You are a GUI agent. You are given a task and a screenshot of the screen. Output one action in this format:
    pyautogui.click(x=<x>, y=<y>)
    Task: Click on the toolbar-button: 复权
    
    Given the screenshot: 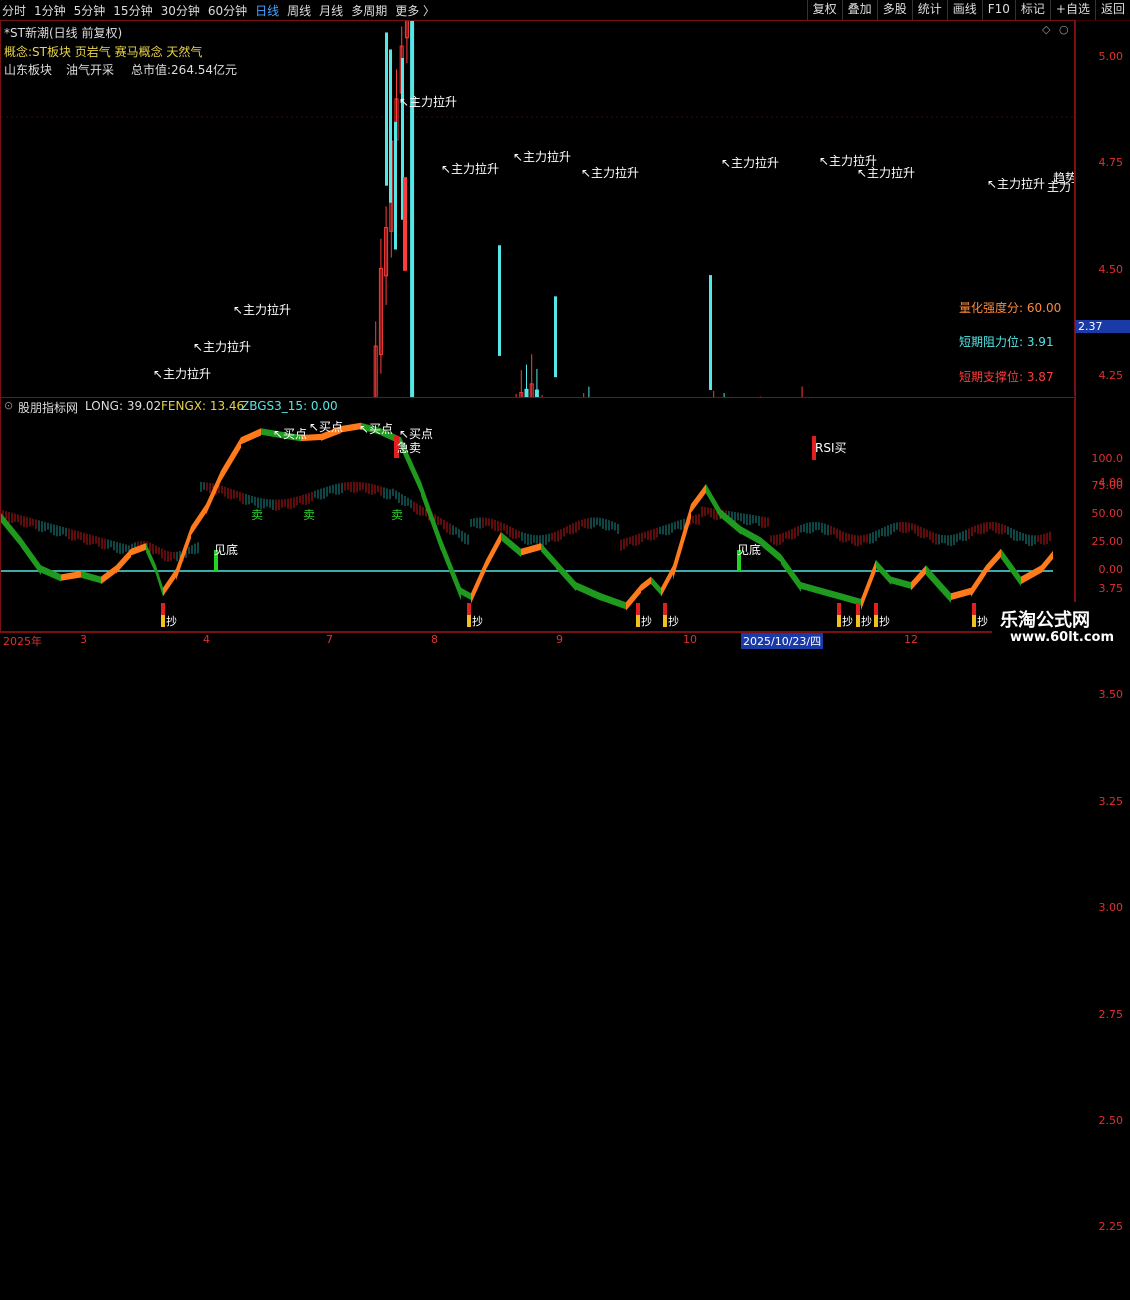 What is the action you would take?
    pyautogui.click(x=824, y=10)
    